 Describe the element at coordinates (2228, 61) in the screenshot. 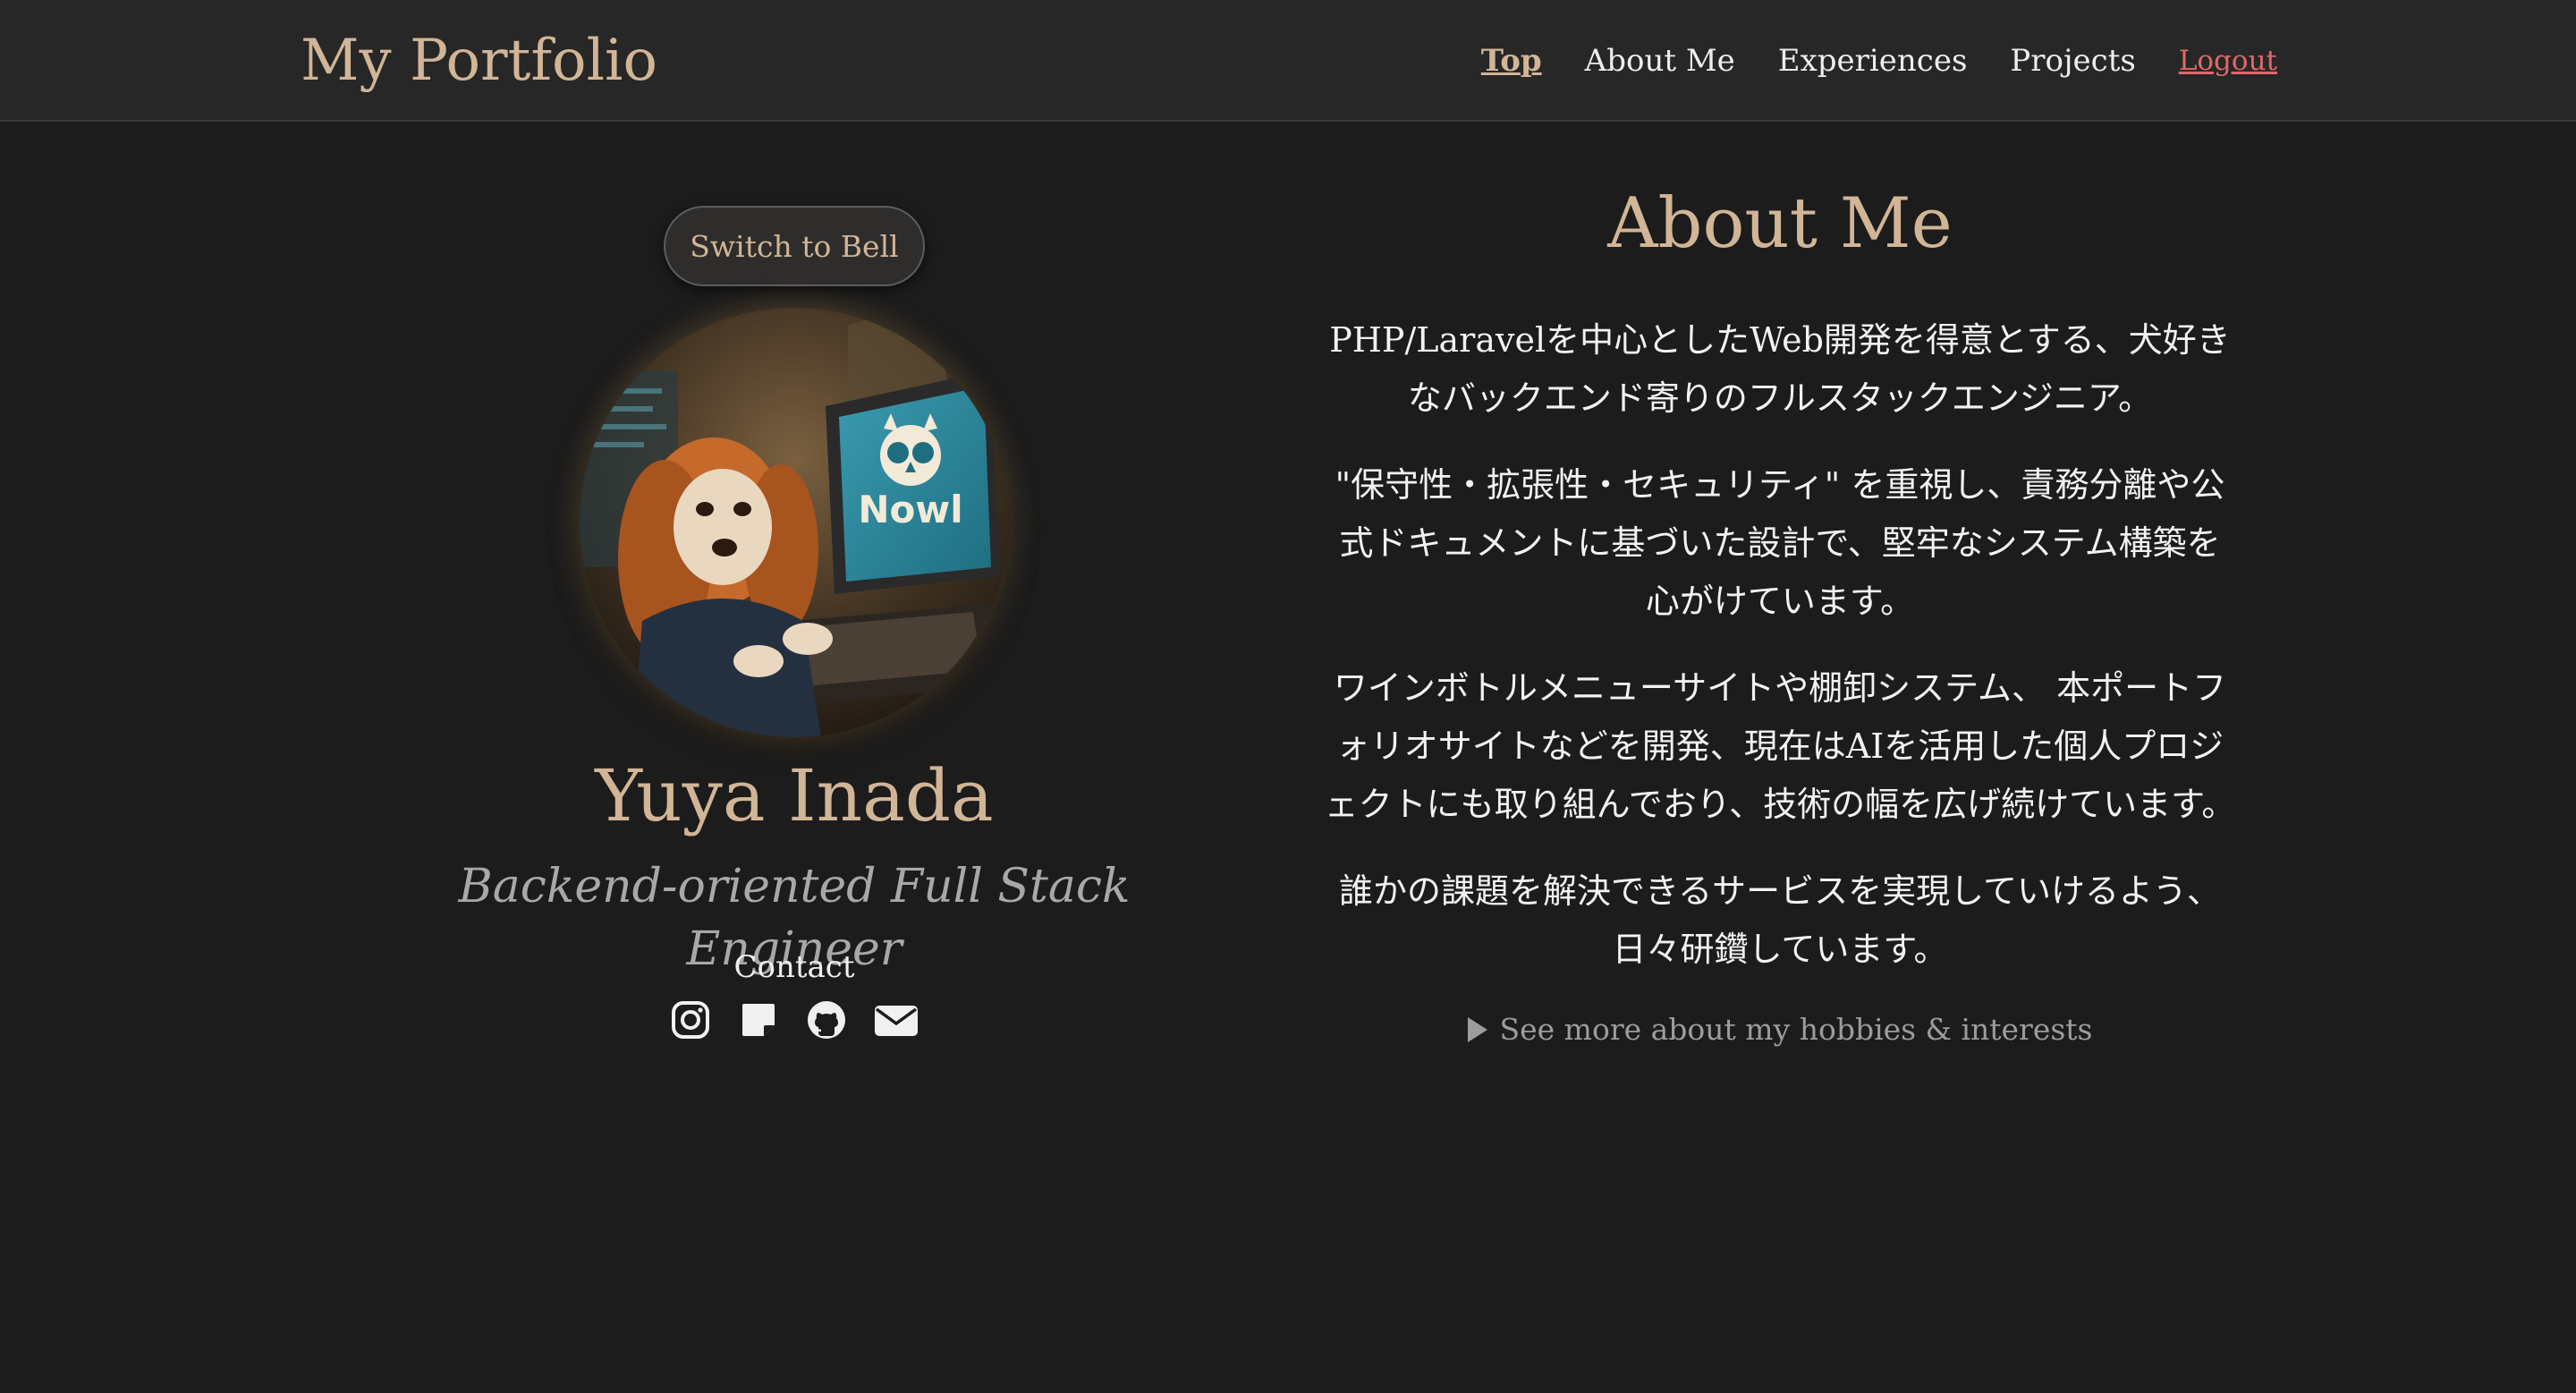

I see `nav-link-logout: Logout` at that location.